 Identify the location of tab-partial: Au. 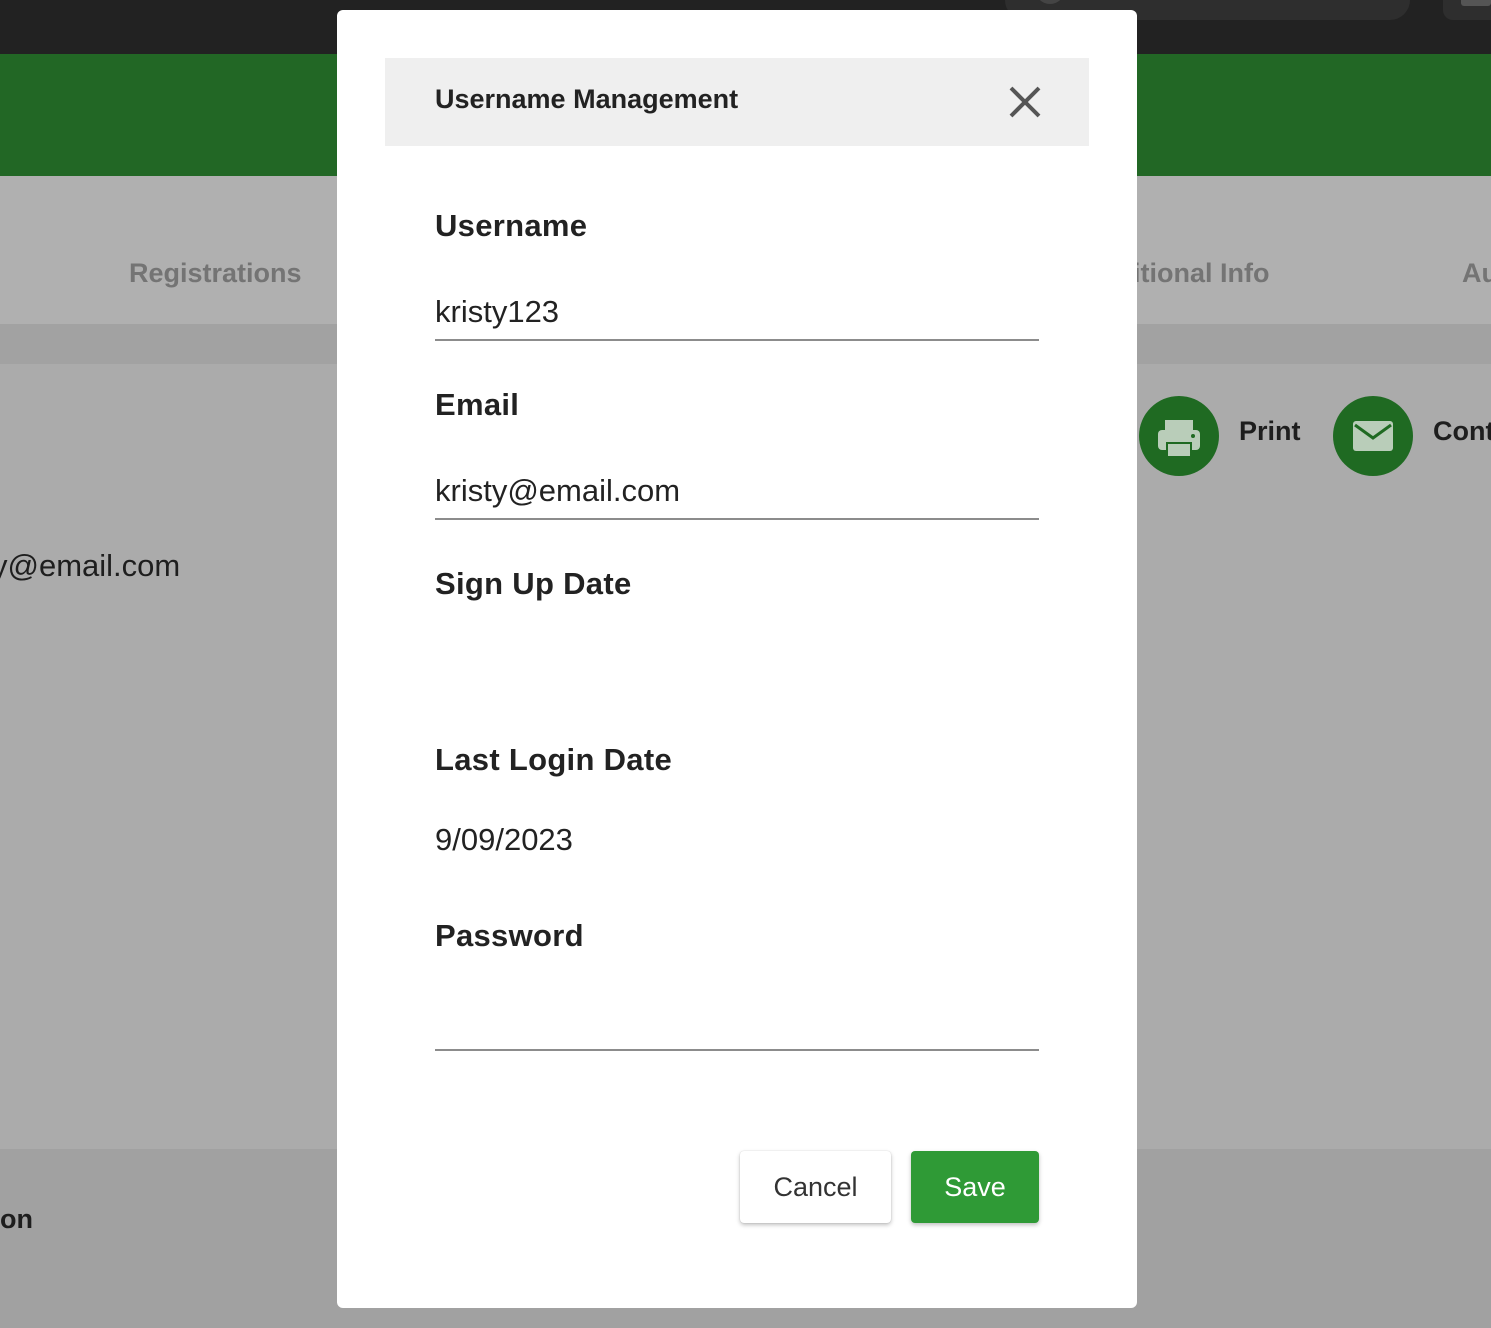
(1476, 273).